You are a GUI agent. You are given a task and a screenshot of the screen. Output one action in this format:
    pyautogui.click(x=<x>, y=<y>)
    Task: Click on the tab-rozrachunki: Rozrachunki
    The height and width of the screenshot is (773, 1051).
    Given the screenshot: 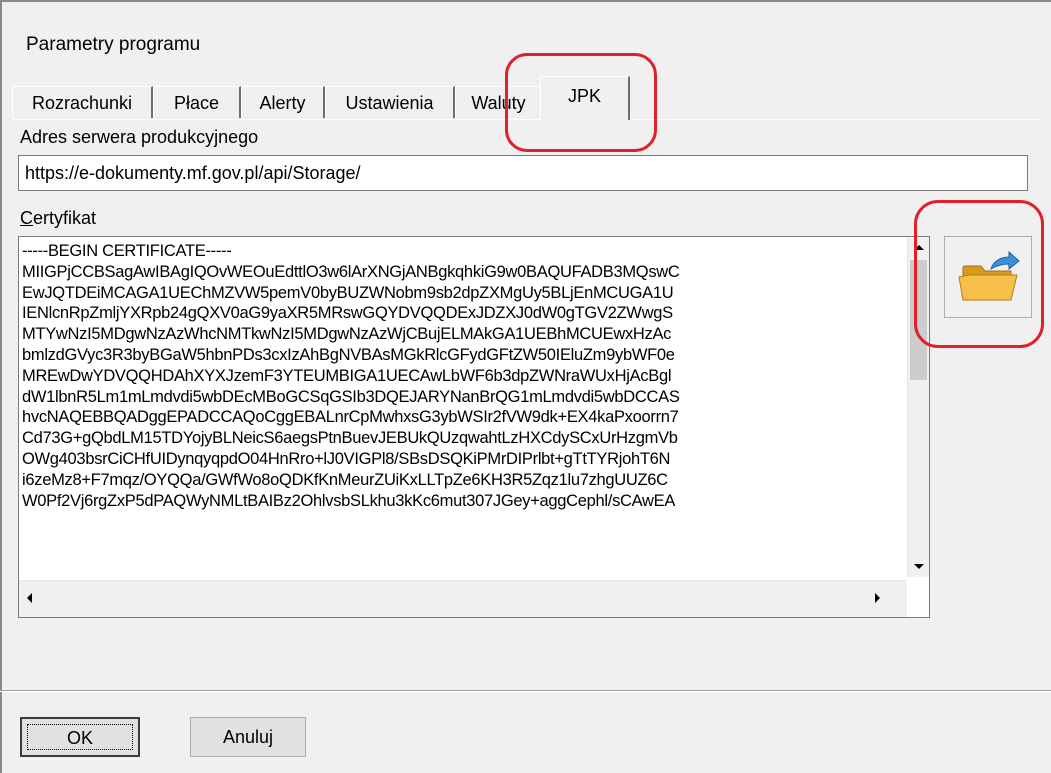 What is the action you would take?
    pyautogui.click(x=82, y=102)
    